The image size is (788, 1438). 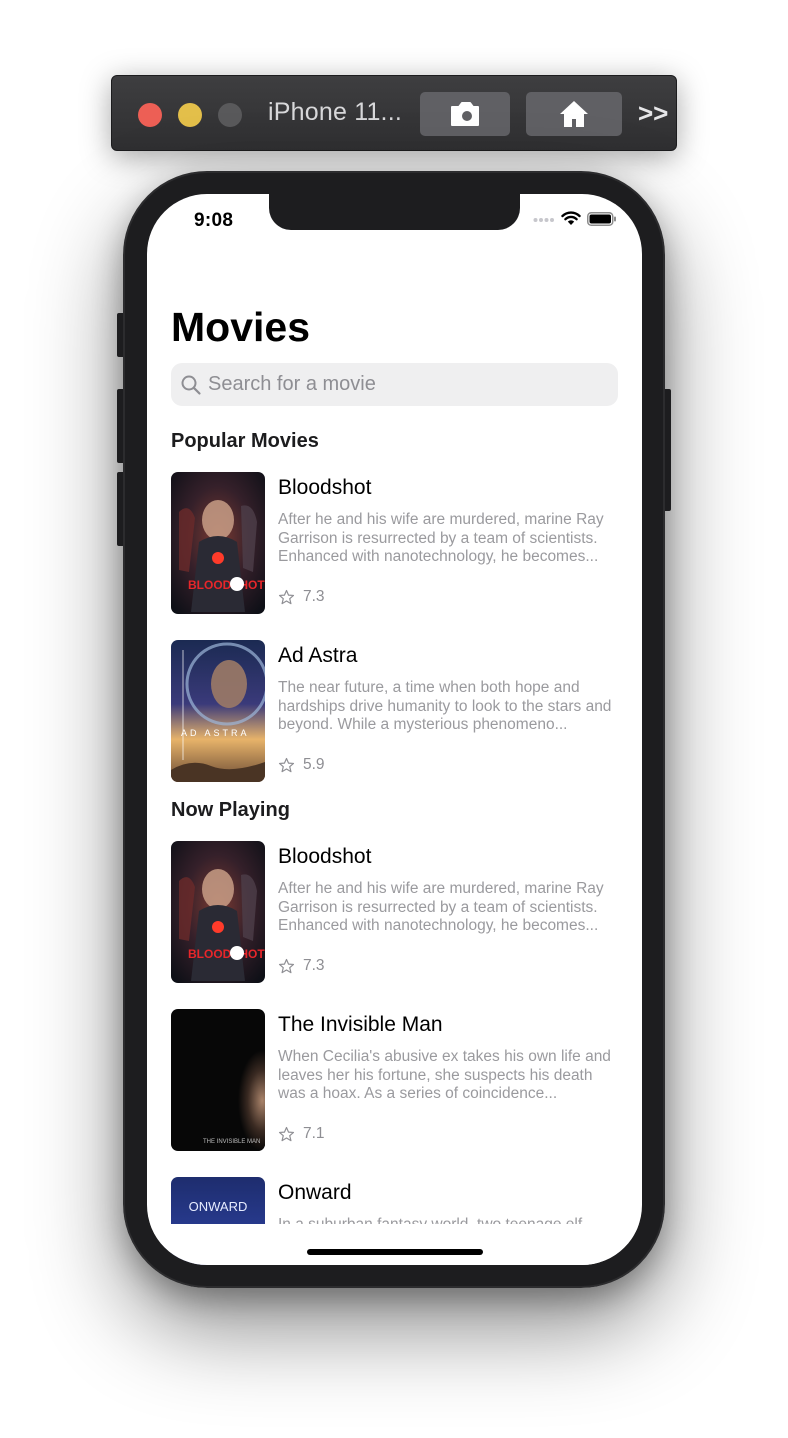 I want to click on wifi-icon, so click(x=571, y=218).